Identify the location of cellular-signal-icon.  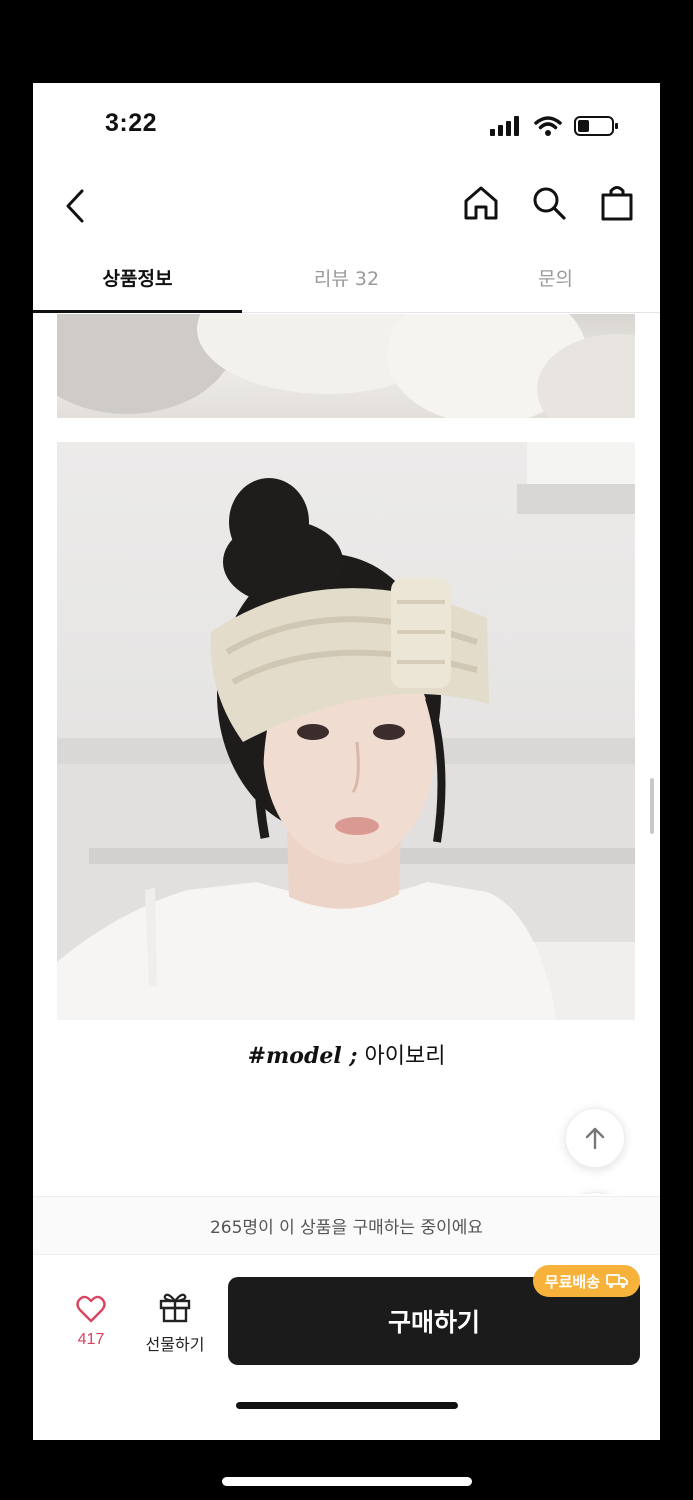
(504, 126).